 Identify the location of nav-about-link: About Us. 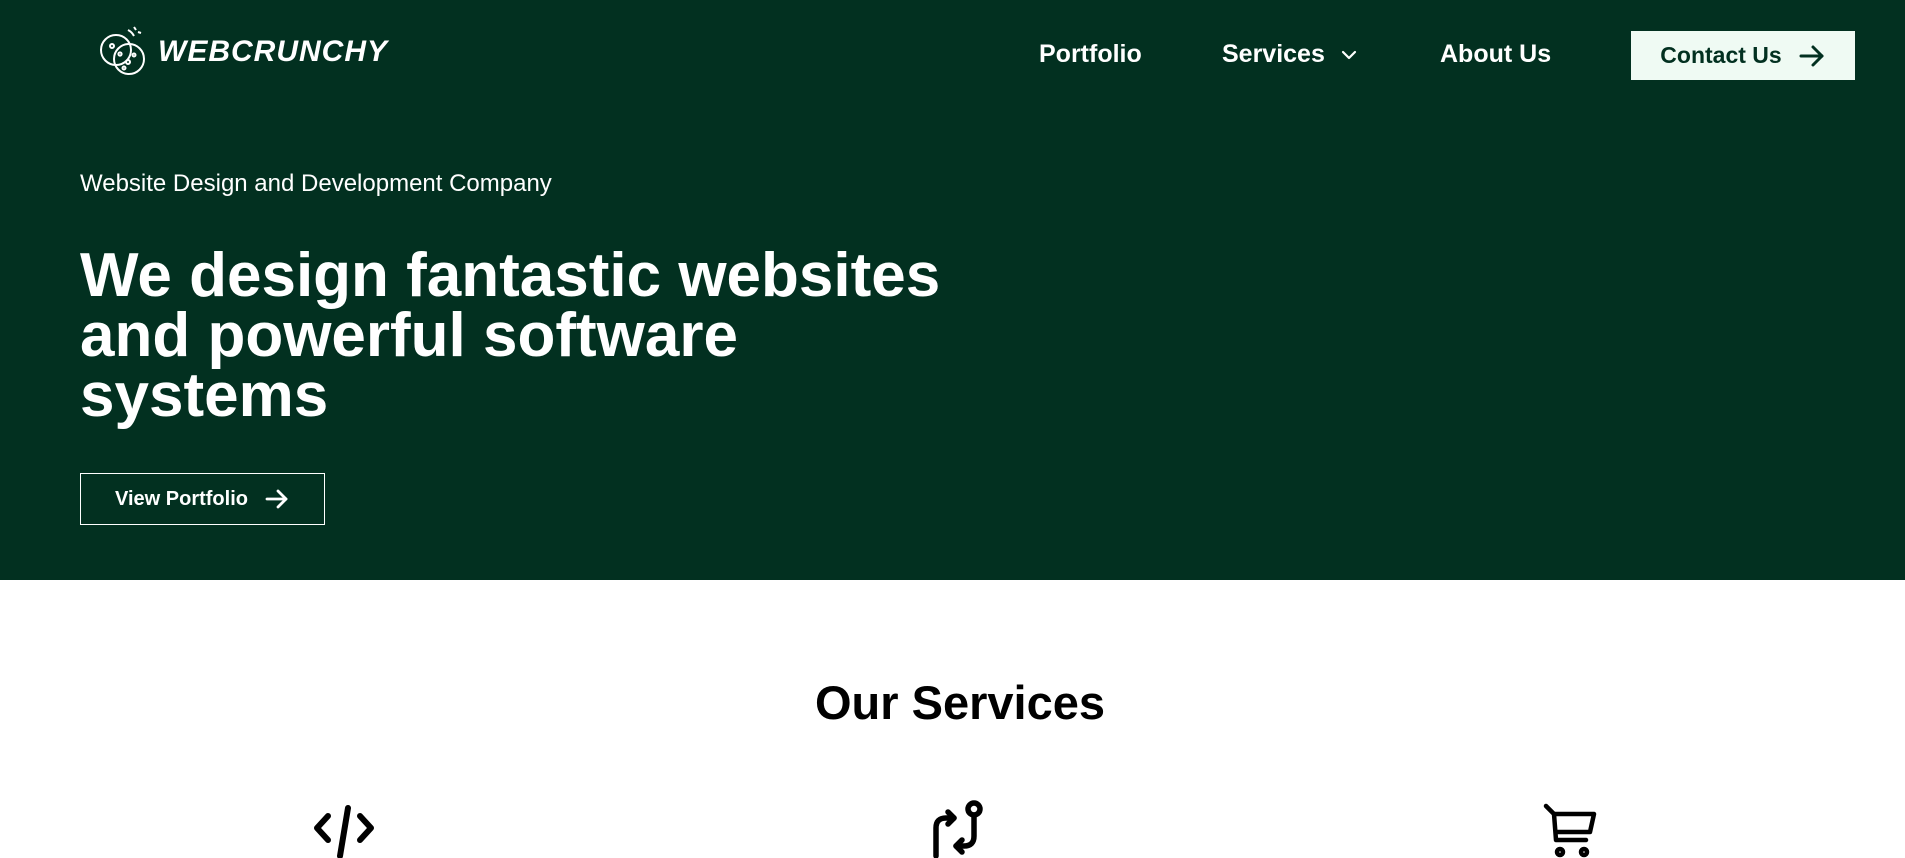
(1495, 54).